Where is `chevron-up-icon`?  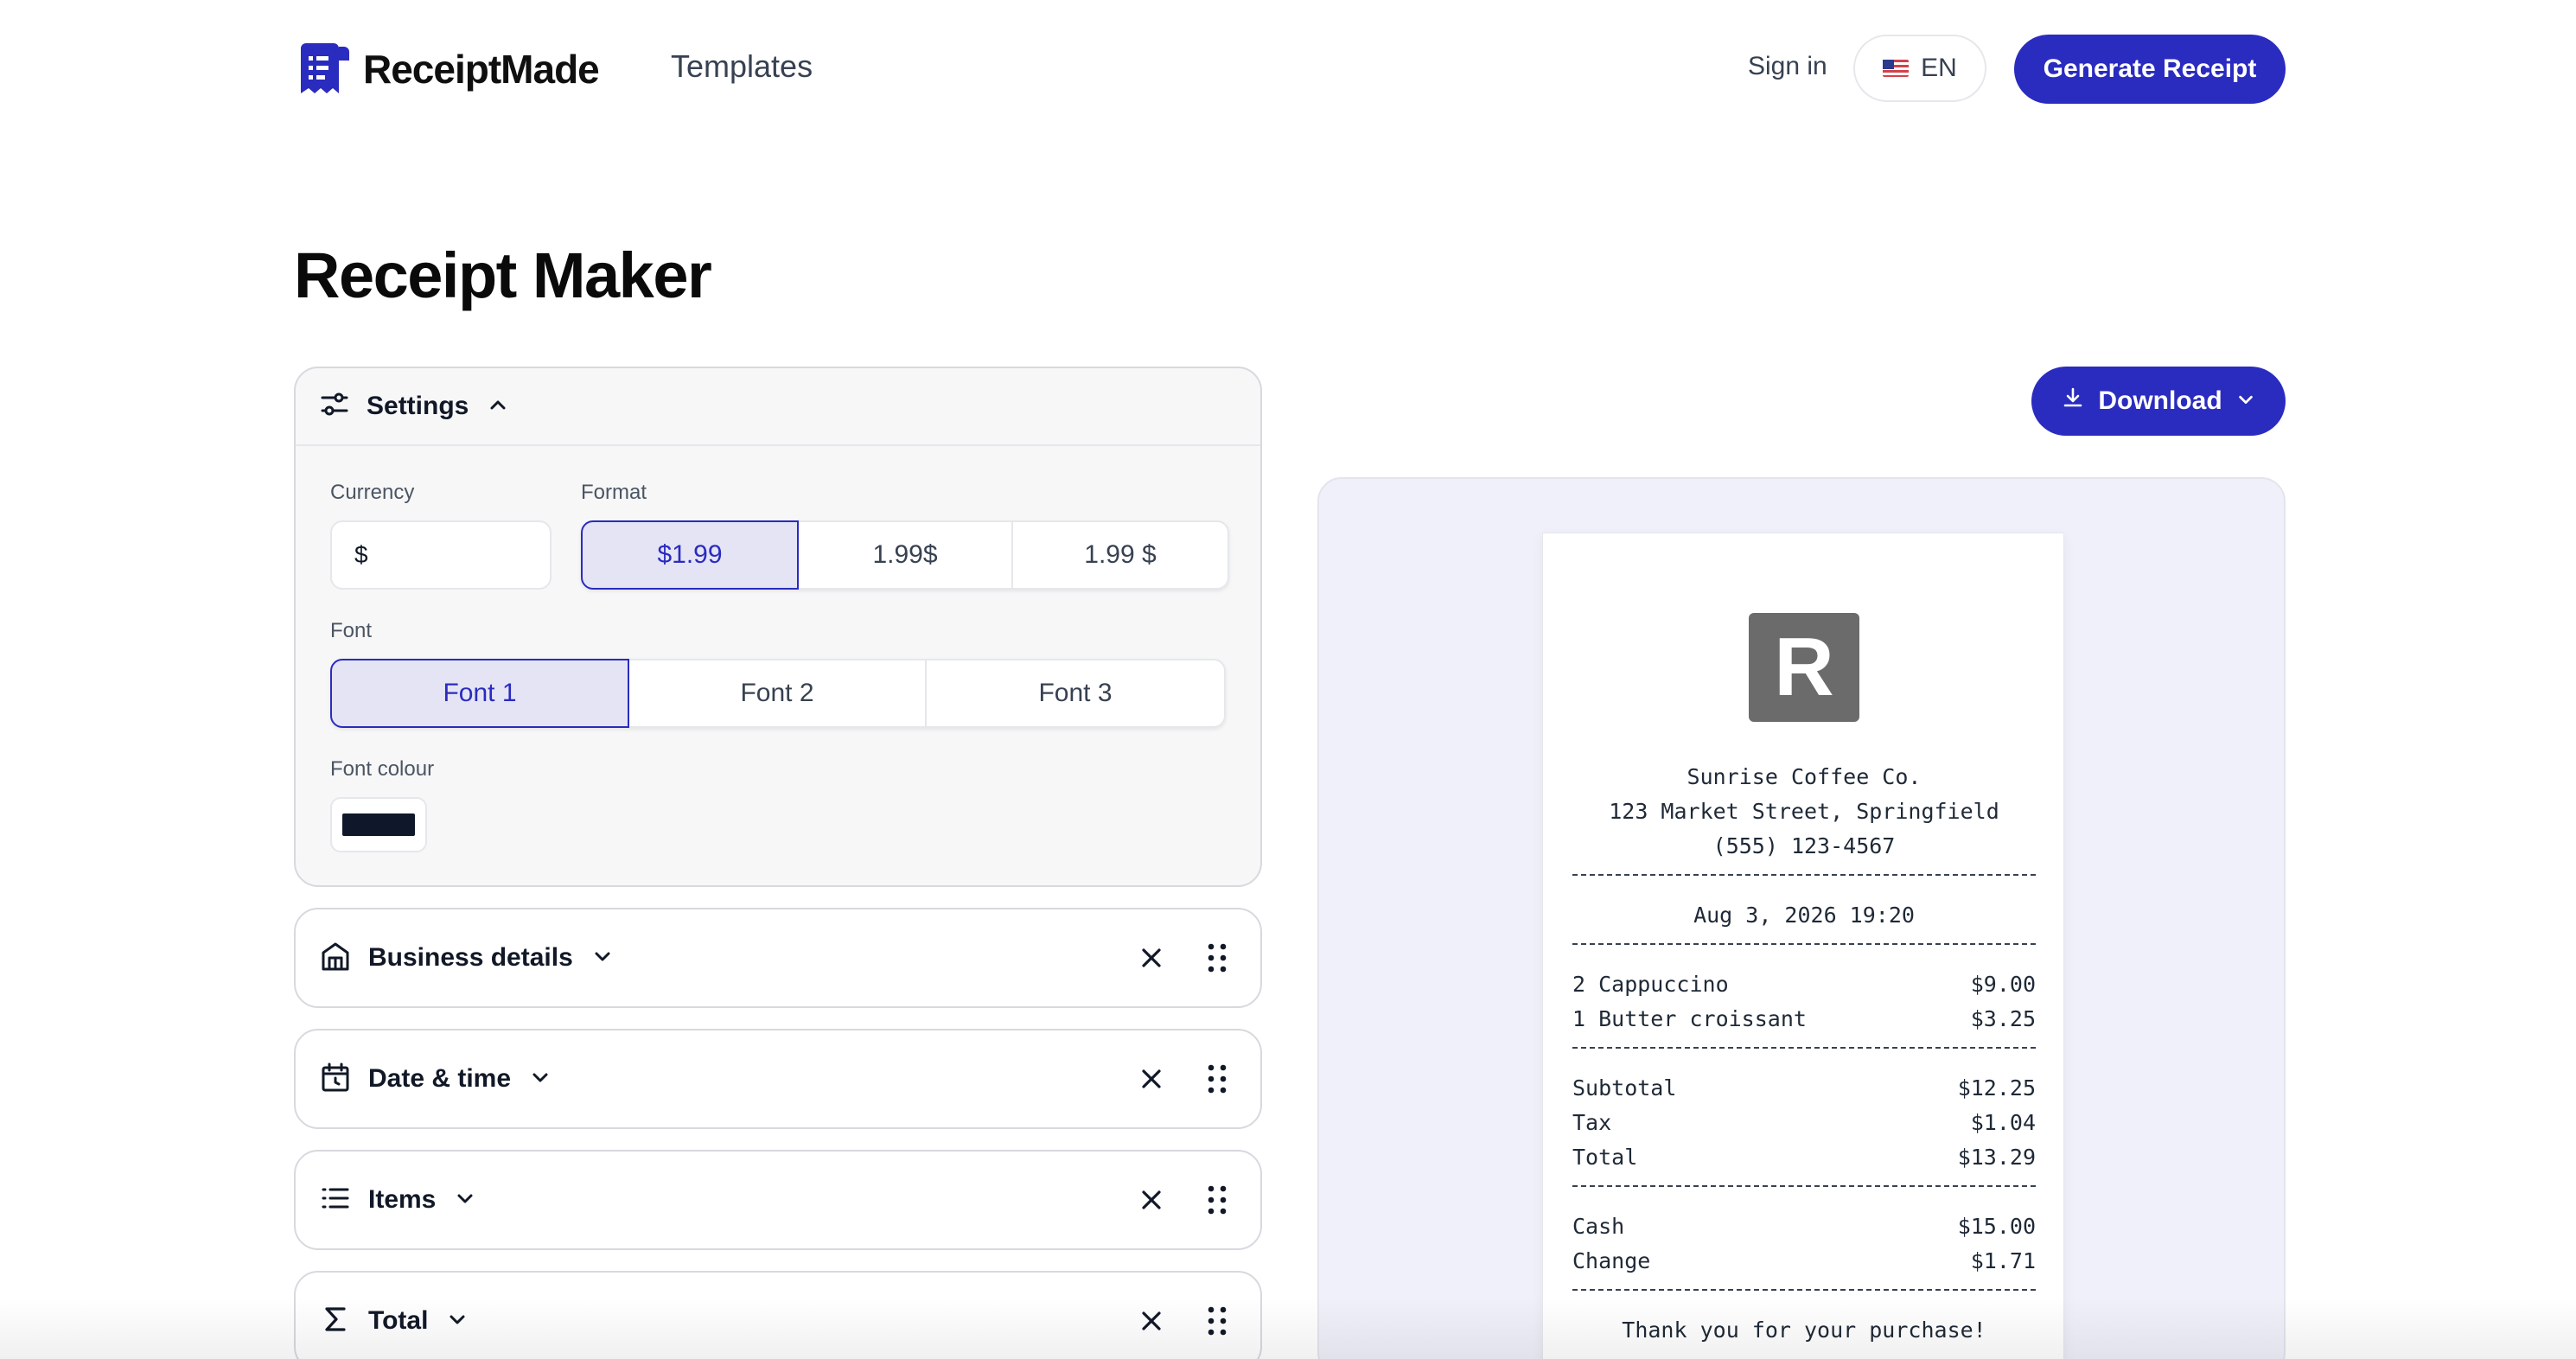
chevron-up-icon is located at coordinates (498, 406).